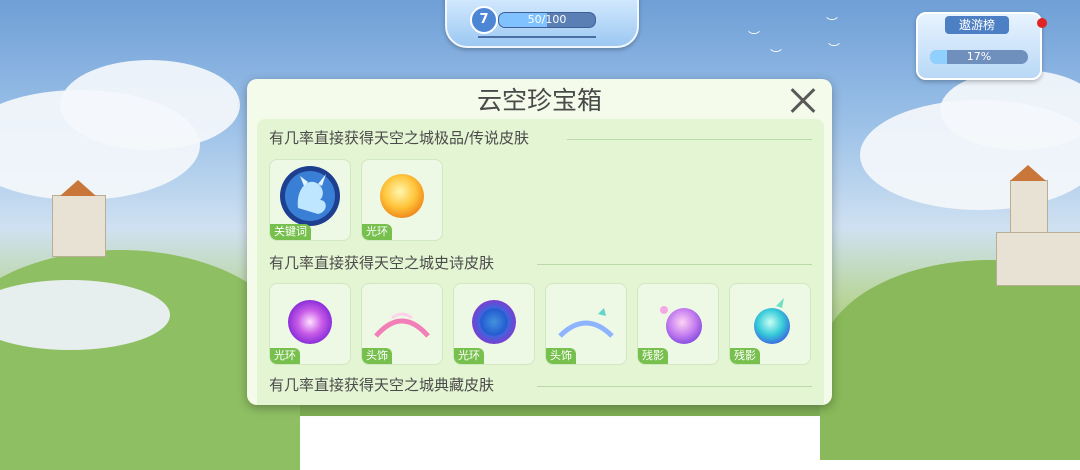 Image resolution: width=1080 pixels, height=470 pixels. What do you see at coordinates (539, 100) in the screenshot?
I see `dialog-title: 云空珍宝箱` at bounding box center [539, 100].